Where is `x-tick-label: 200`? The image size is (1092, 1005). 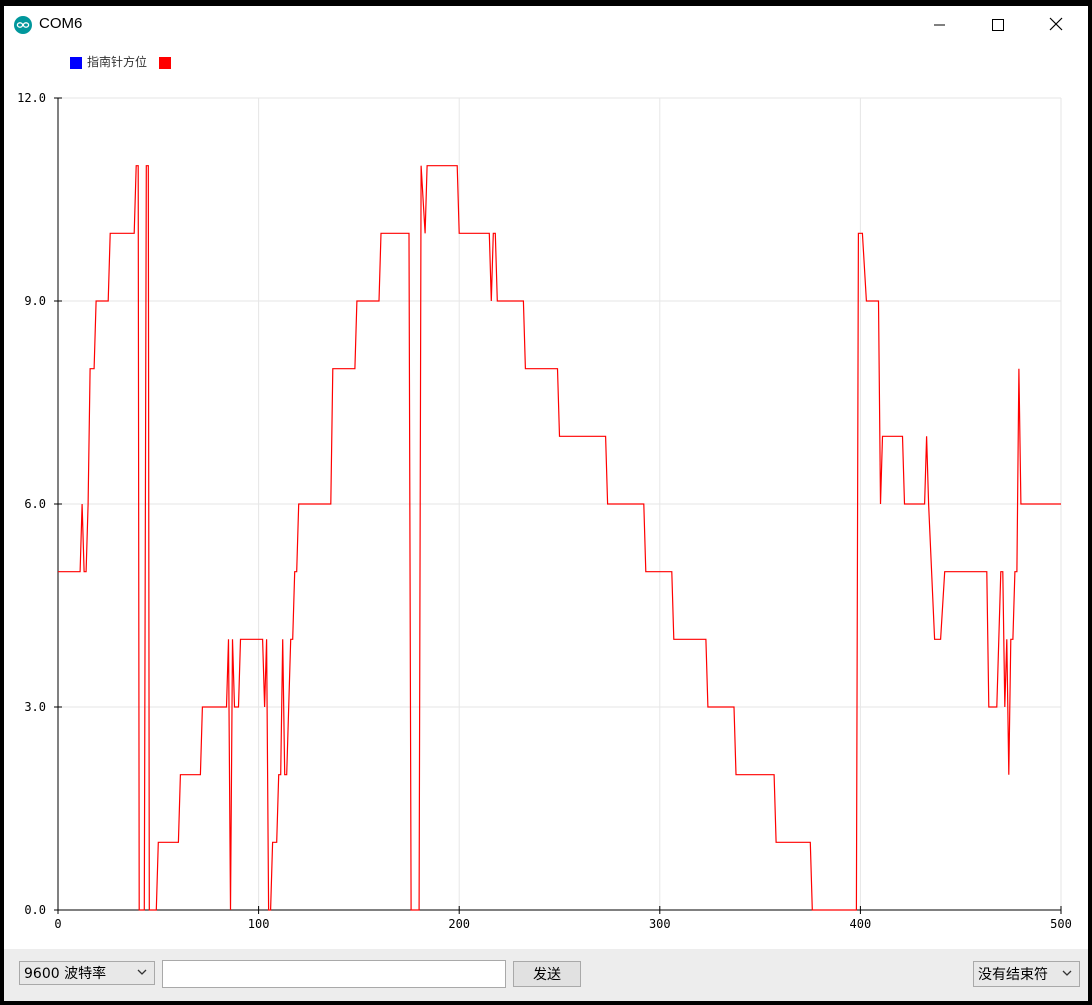 x-tick-label: 200 is located at coordinates (459, 924).